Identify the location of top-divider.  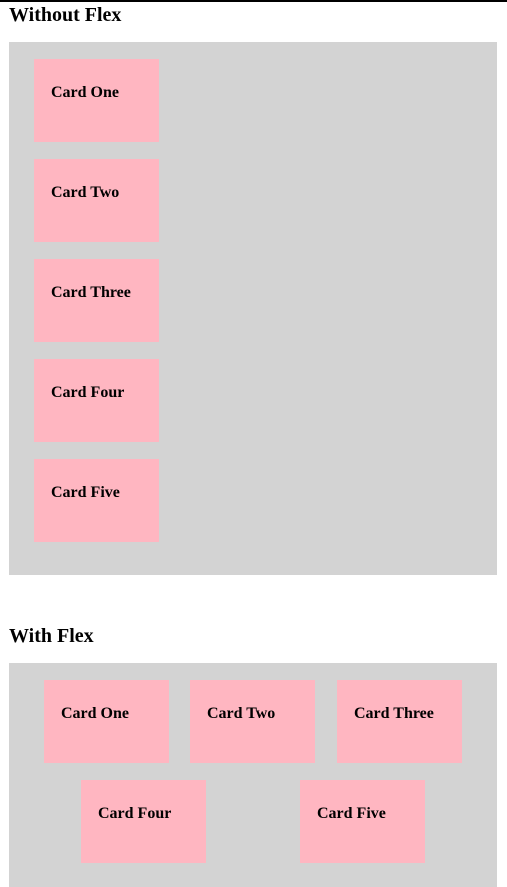
(253, 1).